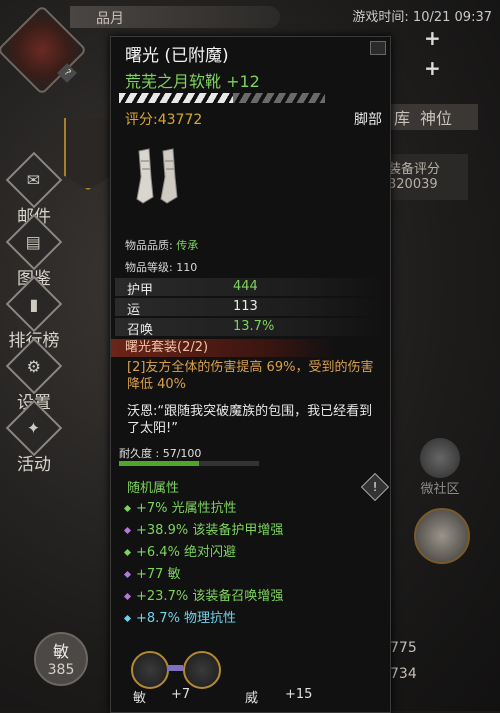 The width and height of the screenshot is (500, 713). I want to click on equipment-score-value: 320039, so click(413, 184).